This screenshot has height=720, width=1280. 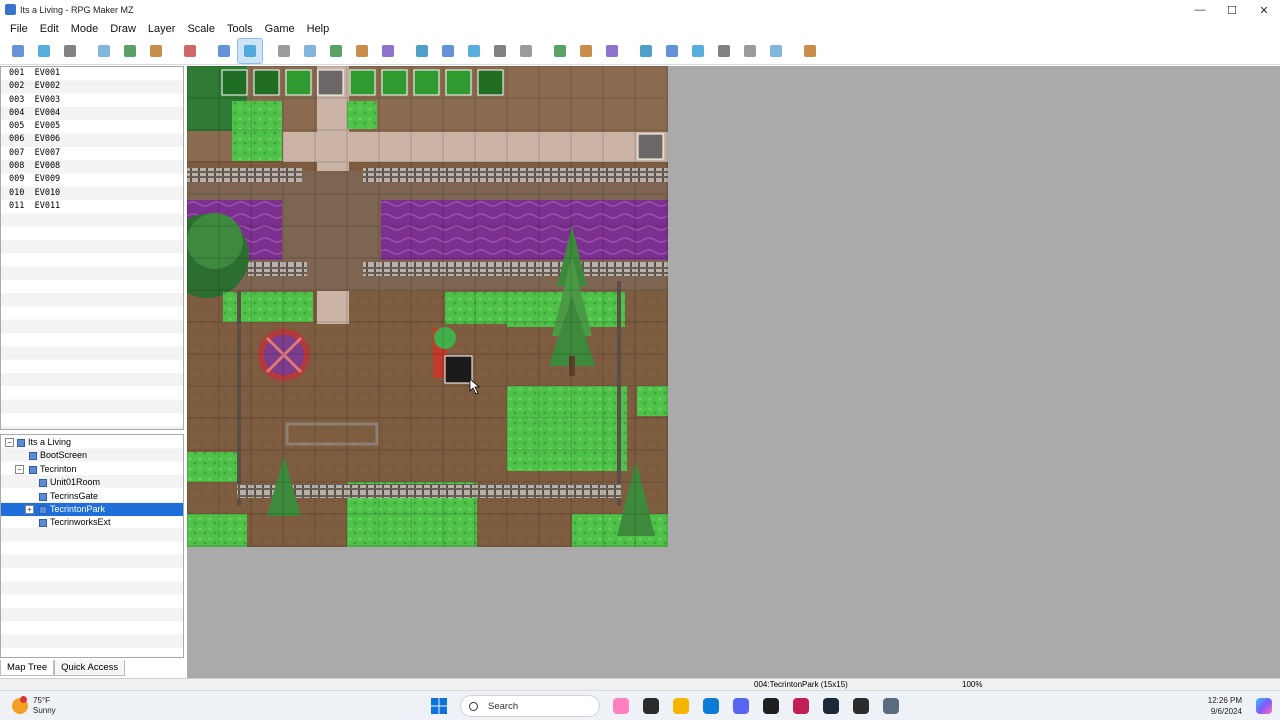 What do you see at coordinates (85, 29) in the screenshot?
I see `menu-mode: Mode` at bounding box center [85, 29].